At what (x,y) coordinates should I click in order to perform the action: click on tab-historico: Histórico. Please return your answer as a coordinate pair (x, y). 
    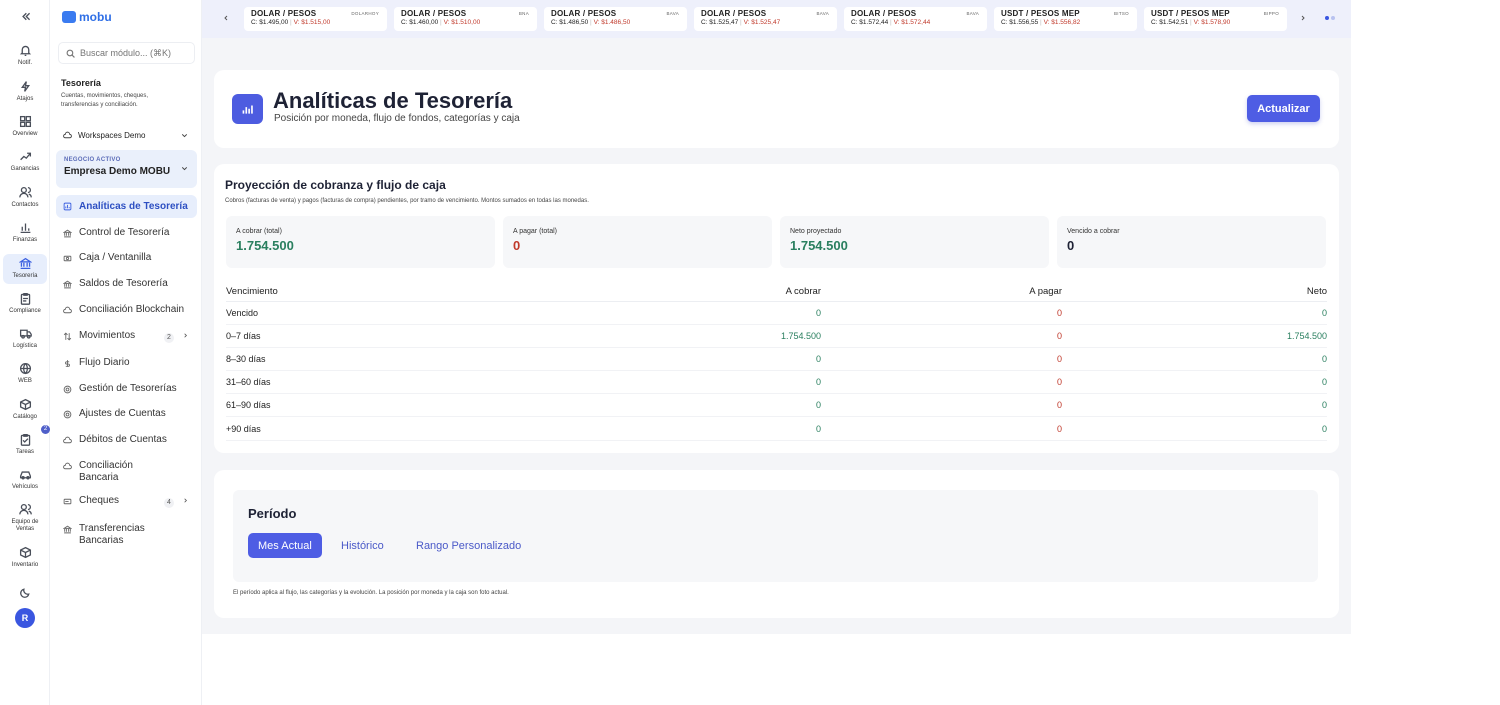
    Looking at the image, I should click on (362, 545).